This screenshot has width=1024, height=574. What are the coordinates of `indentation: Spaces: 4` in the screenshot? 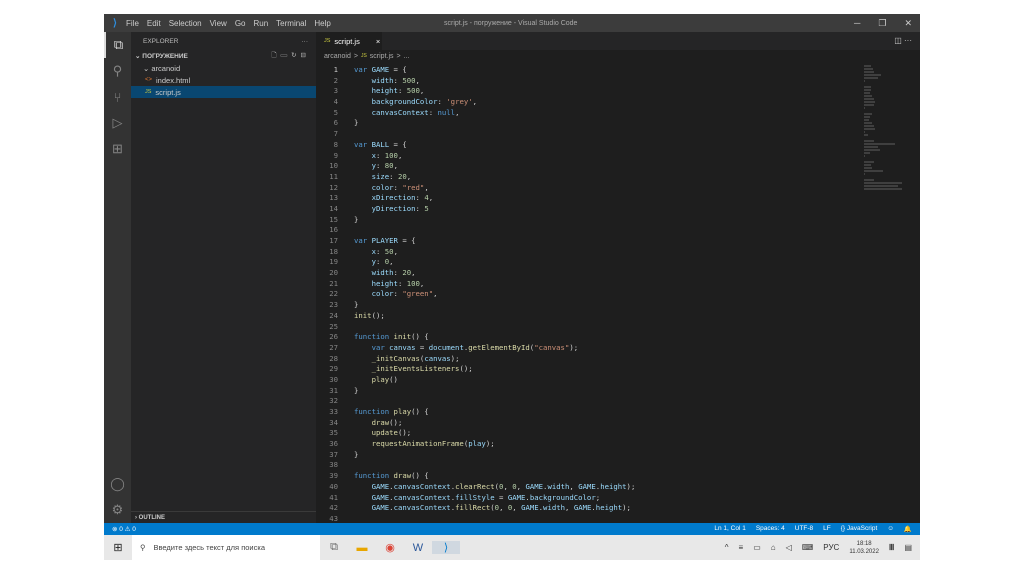 It's located at (770, 529).